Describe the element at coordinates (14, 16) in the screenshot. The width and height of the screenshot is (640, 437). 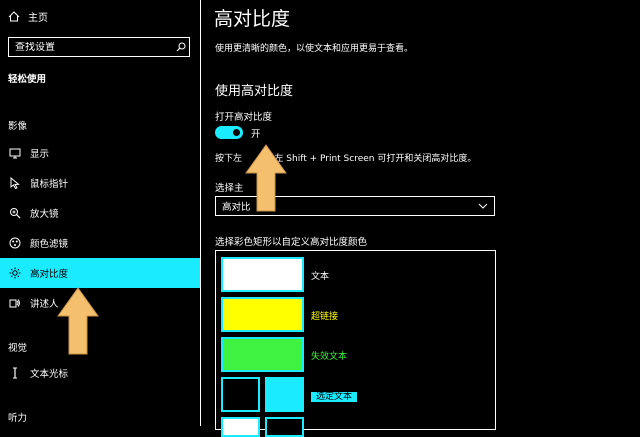
I see `home-icon` at that location.